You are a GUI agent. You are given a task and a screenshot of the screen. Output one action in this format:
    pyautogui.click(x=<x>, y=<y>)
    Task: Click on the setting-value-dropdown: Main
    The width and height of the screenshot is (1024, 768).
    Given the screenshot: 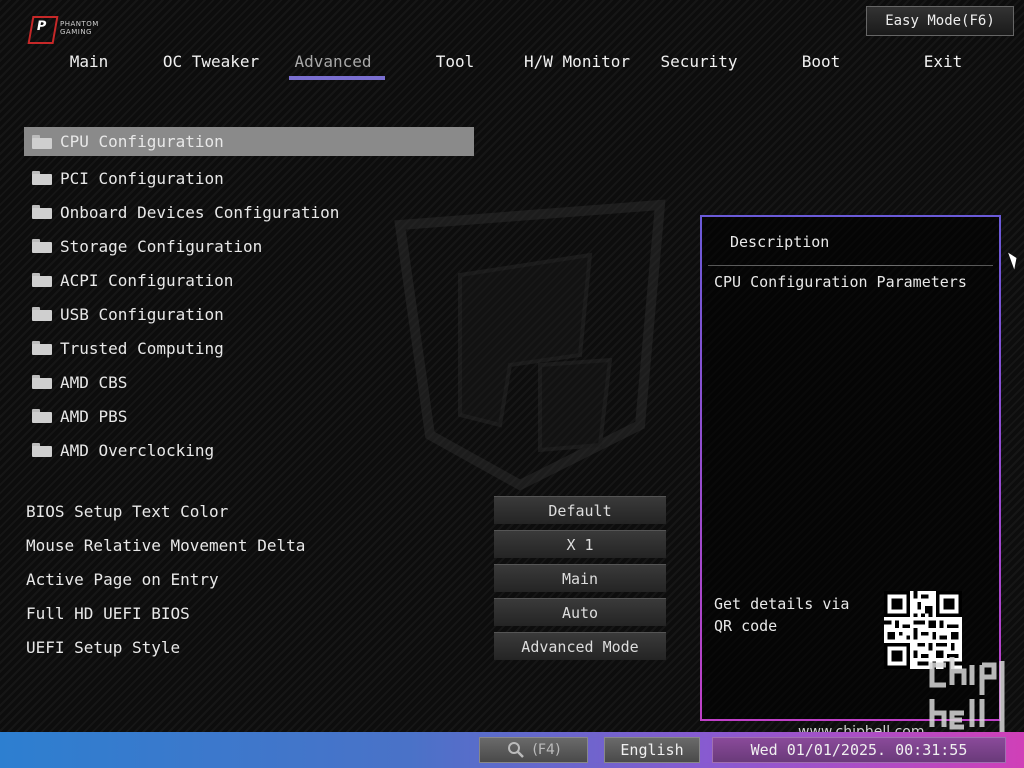 What is the action you would take?
    pyautogui.click(x=580, y=578)
    